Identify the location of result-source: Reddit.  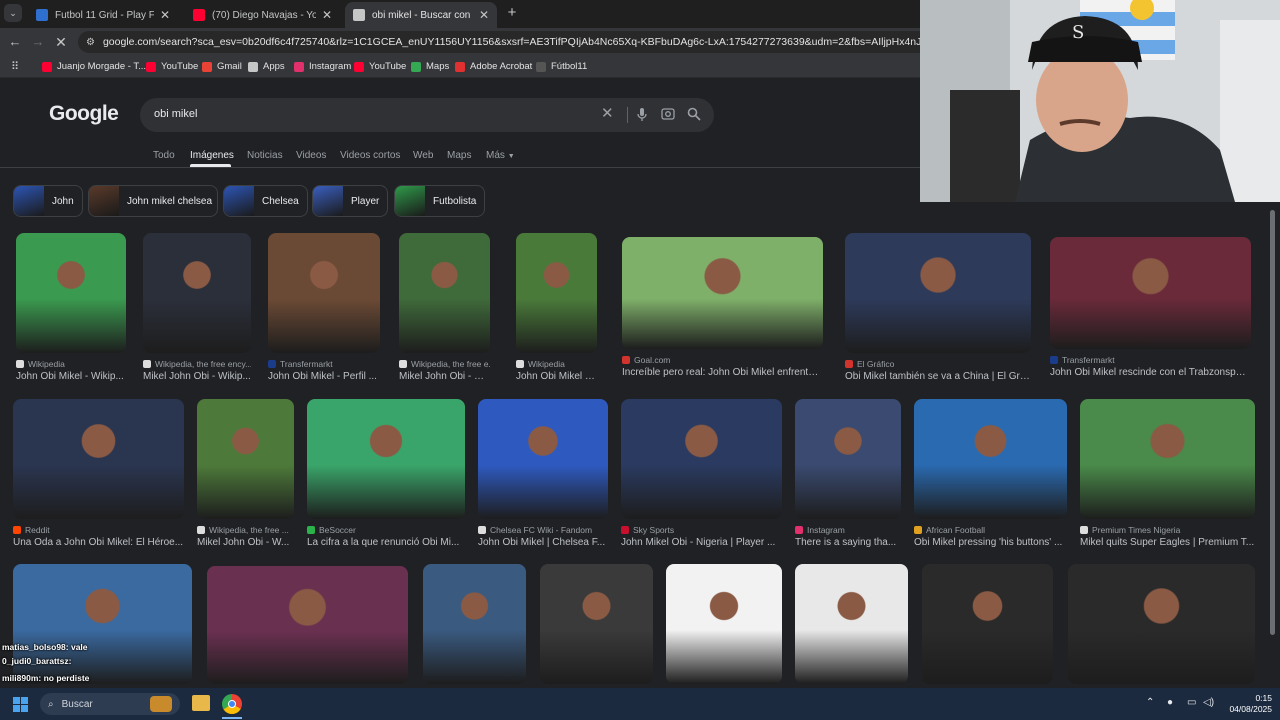
(98, 530).